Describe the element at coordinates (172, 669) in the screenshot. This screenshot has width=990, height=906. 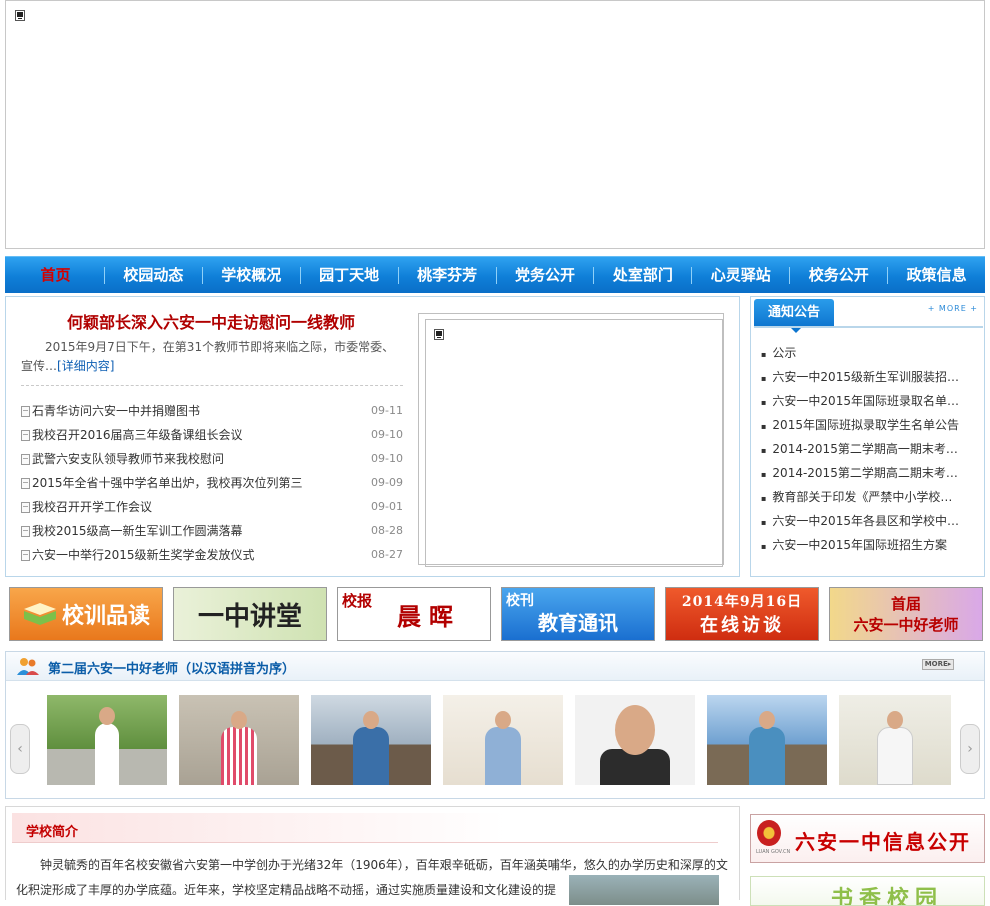
I see `teachers-title: 第二届六安一中好老师（以汉语拼音为序）` at that location.